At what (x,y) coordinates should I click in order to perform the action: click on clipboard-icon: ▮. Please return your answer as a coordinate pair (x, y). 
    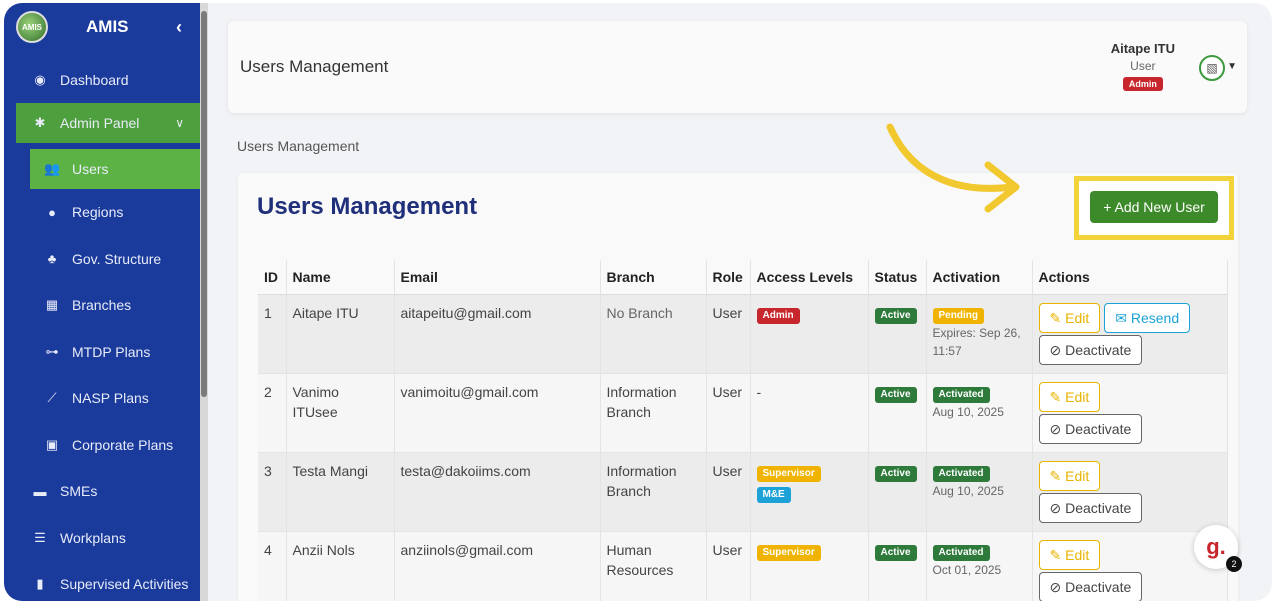
    Looking at the image, I should click on (40, 584).